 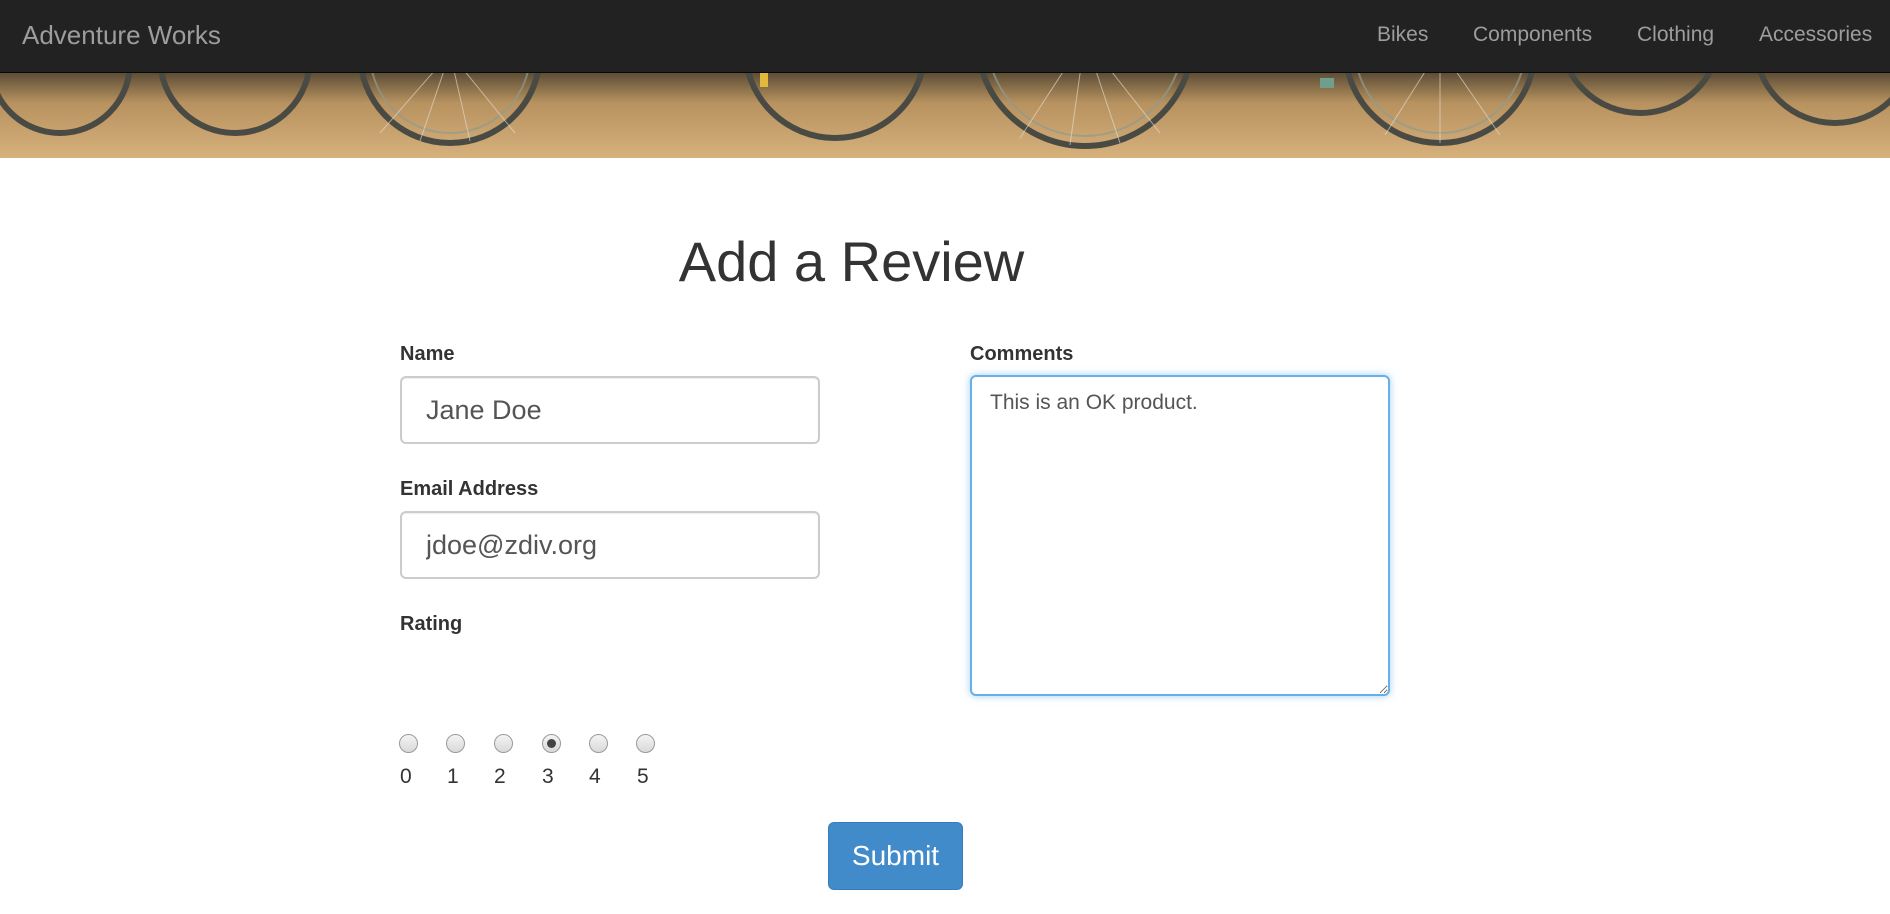 I want to click on rating-option-label-3: 3, so click(x=548, y=776).